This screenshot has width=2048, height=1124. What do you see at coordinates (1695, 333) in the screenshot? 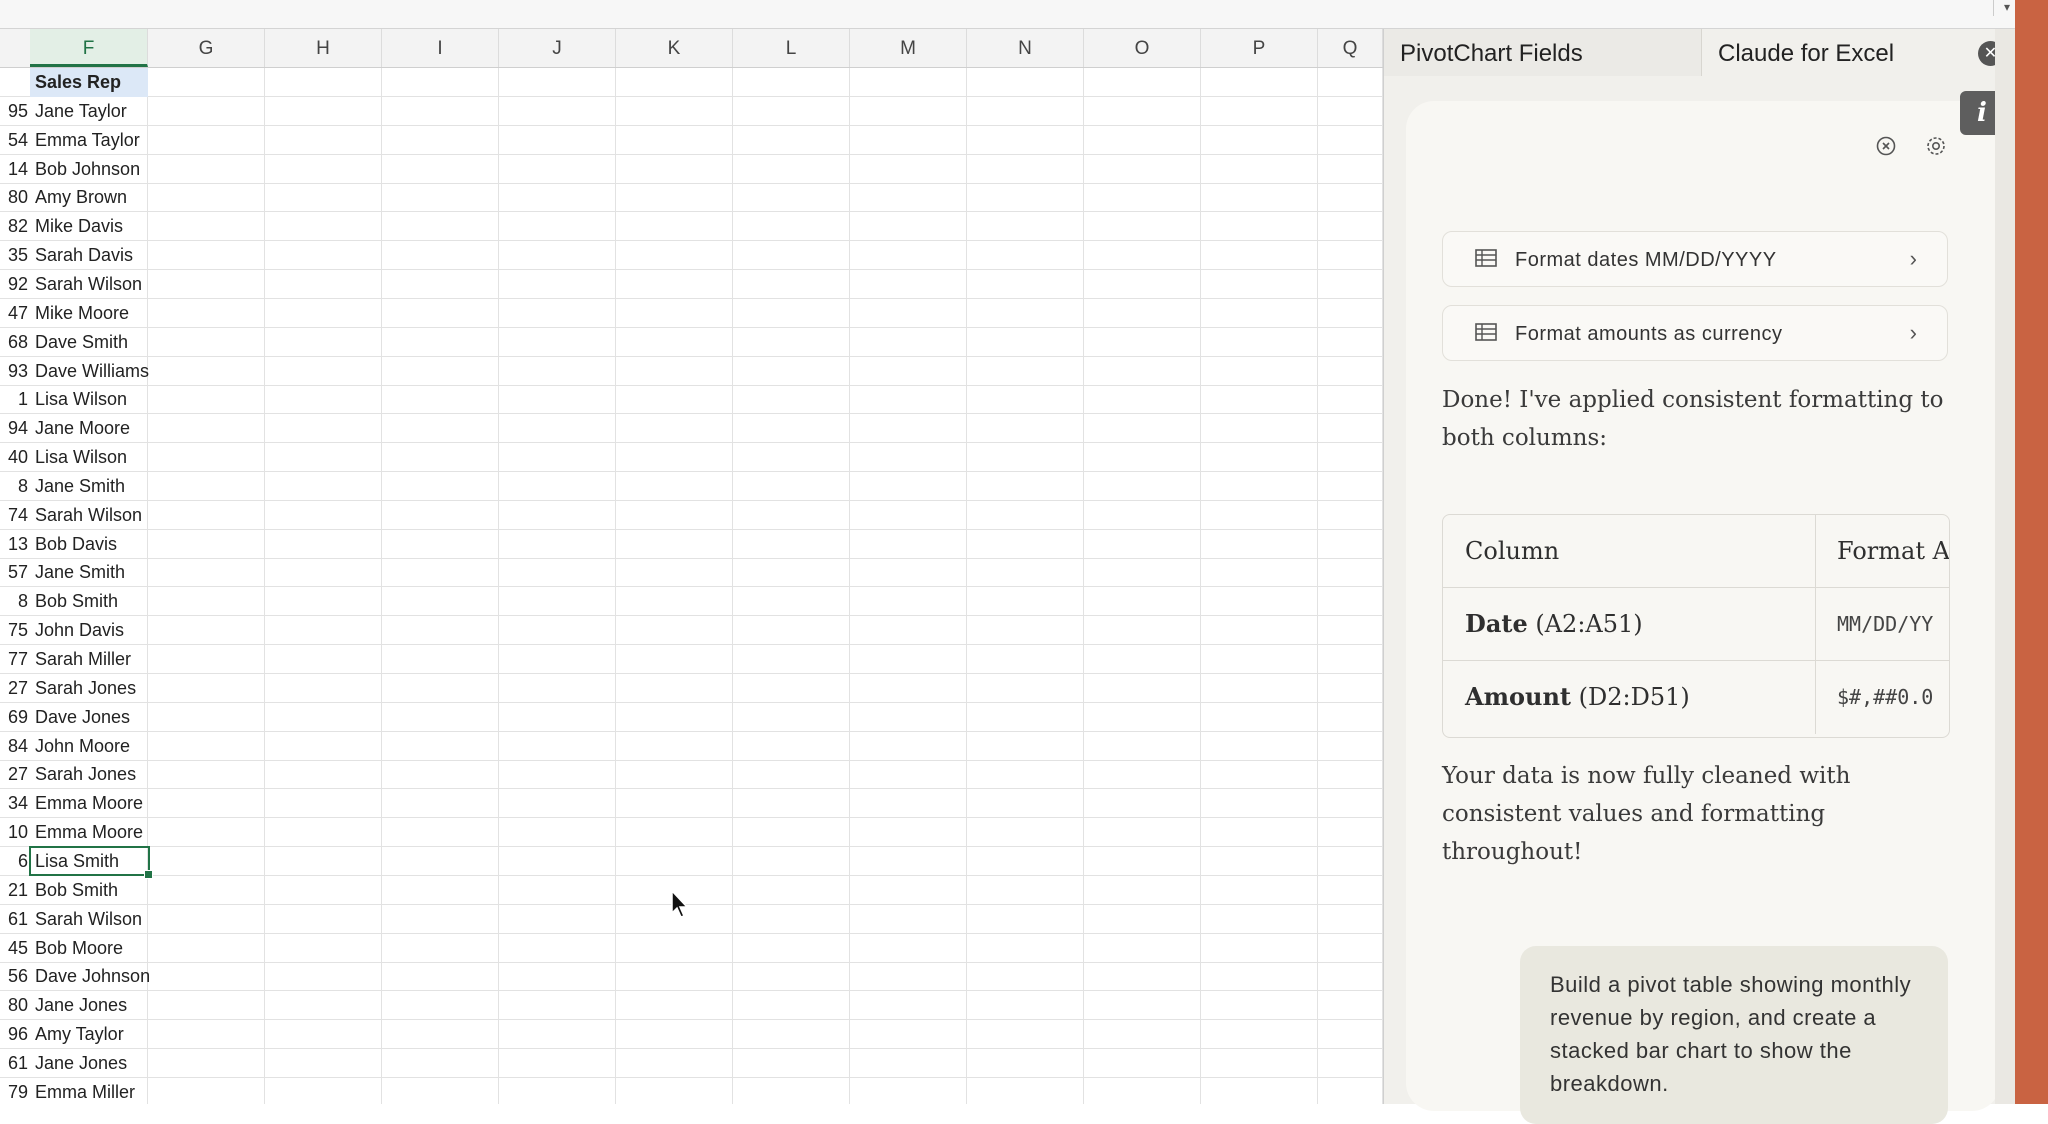
I see `suggestion-format-currency: Format amounts as currency ›` at bounding box center [1695, 333].